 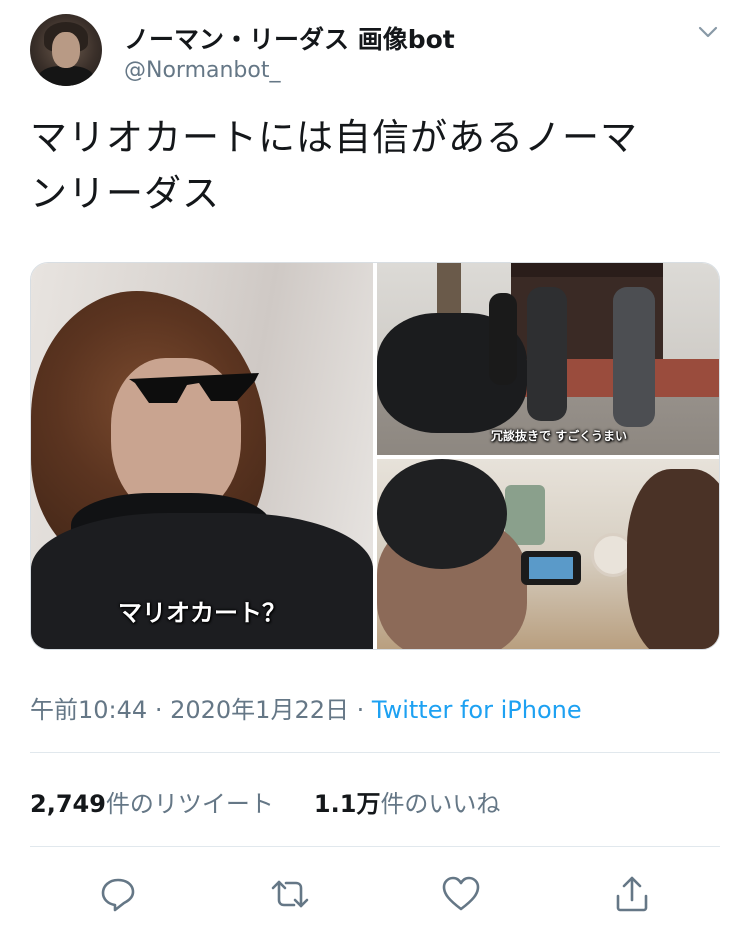 What do you see at coordinates (369, 893) in the screenshot?
I see `action-bar` at bounding box center [369, 893].